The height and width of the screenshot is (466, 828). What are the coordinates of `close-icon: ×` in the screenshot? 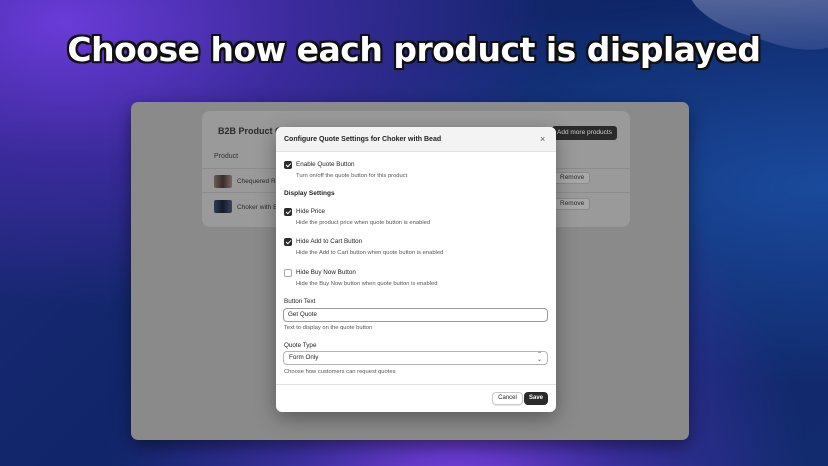 It's located at (542, 139).